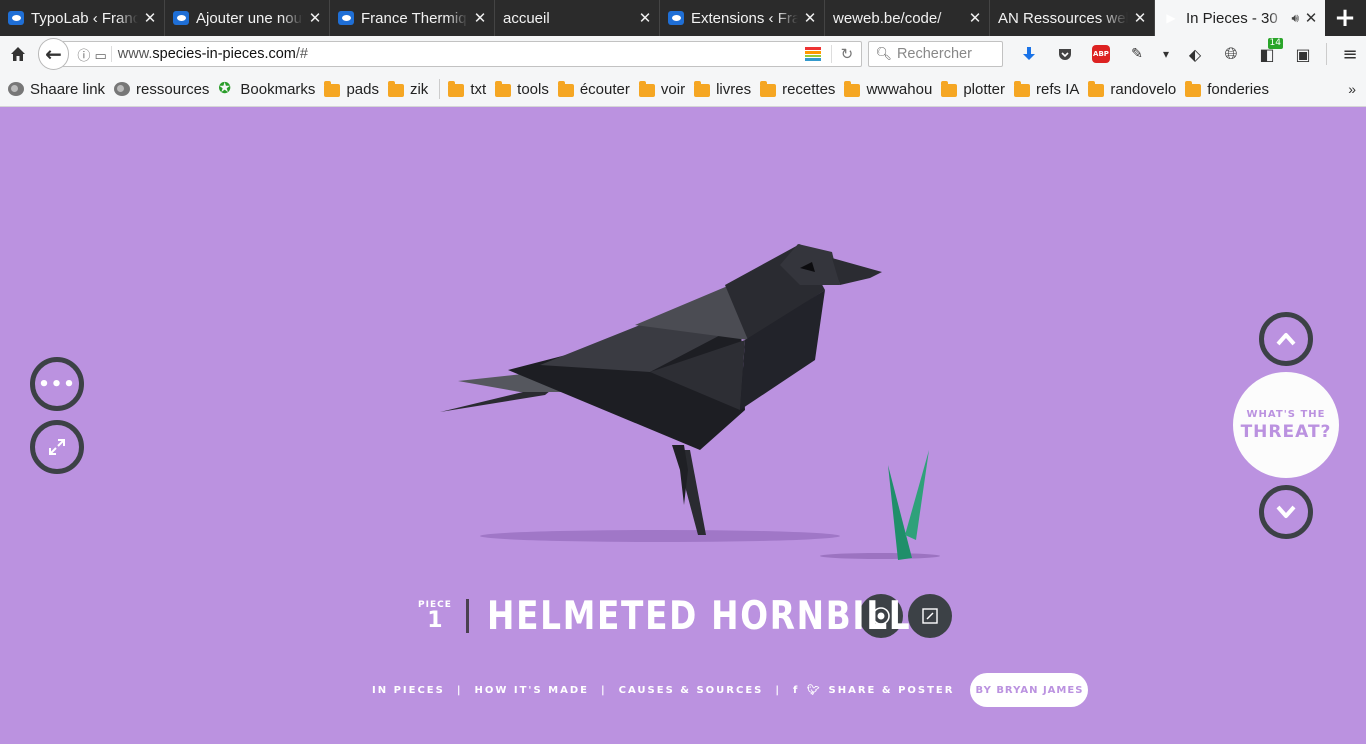 Image resolution: width=1366 pixels, height=744 pixels. Describe the element at coordinates (278, 89) in the screenshot. I see `bookmark-label: Bookmarks` at that location.